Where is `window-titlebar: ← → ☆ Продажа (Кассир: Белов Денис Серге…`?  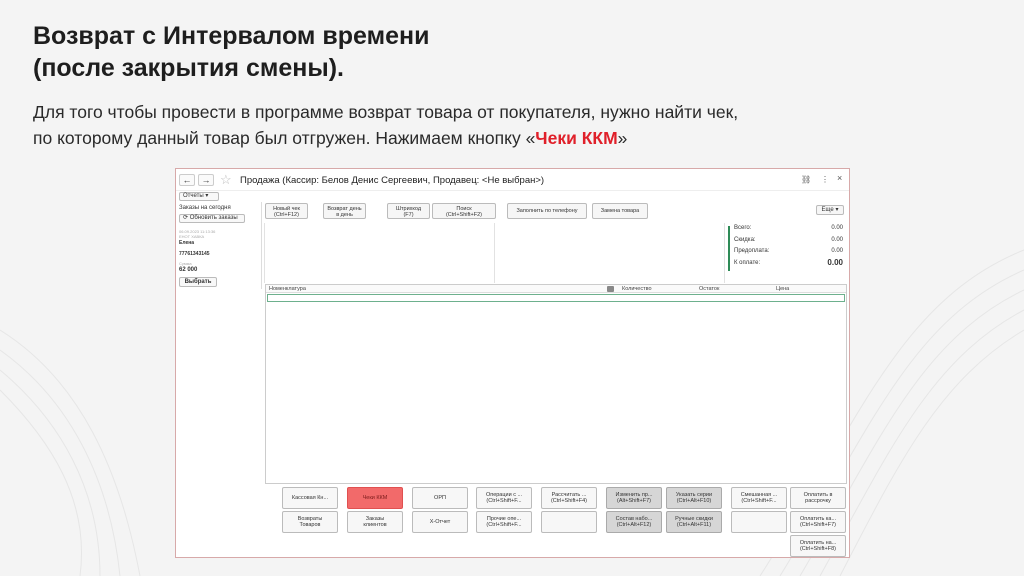
window-titlebar: ← → ☆ Продажа (Кассир: Белов Денис Серге… is located at coordinates (512, 180).